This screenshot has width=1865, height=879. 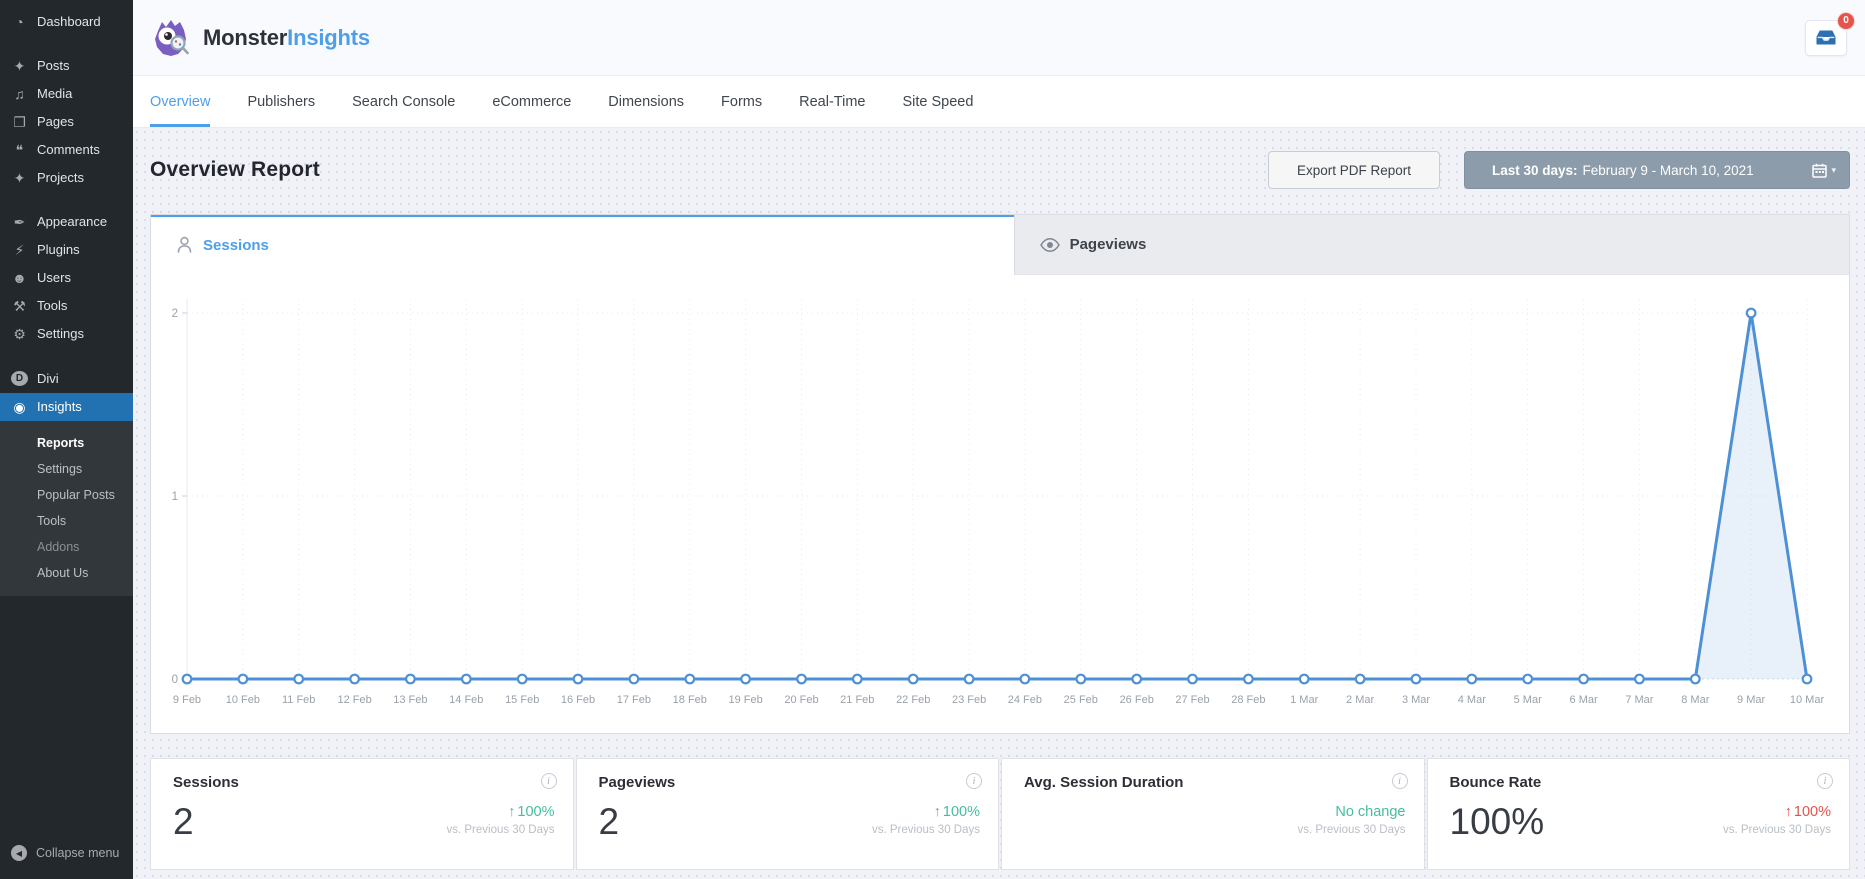 What do you see at coordinates (1830, 33) in the screenshot?
I see `notifications-button: 0` at bounding box center [1830, 33].